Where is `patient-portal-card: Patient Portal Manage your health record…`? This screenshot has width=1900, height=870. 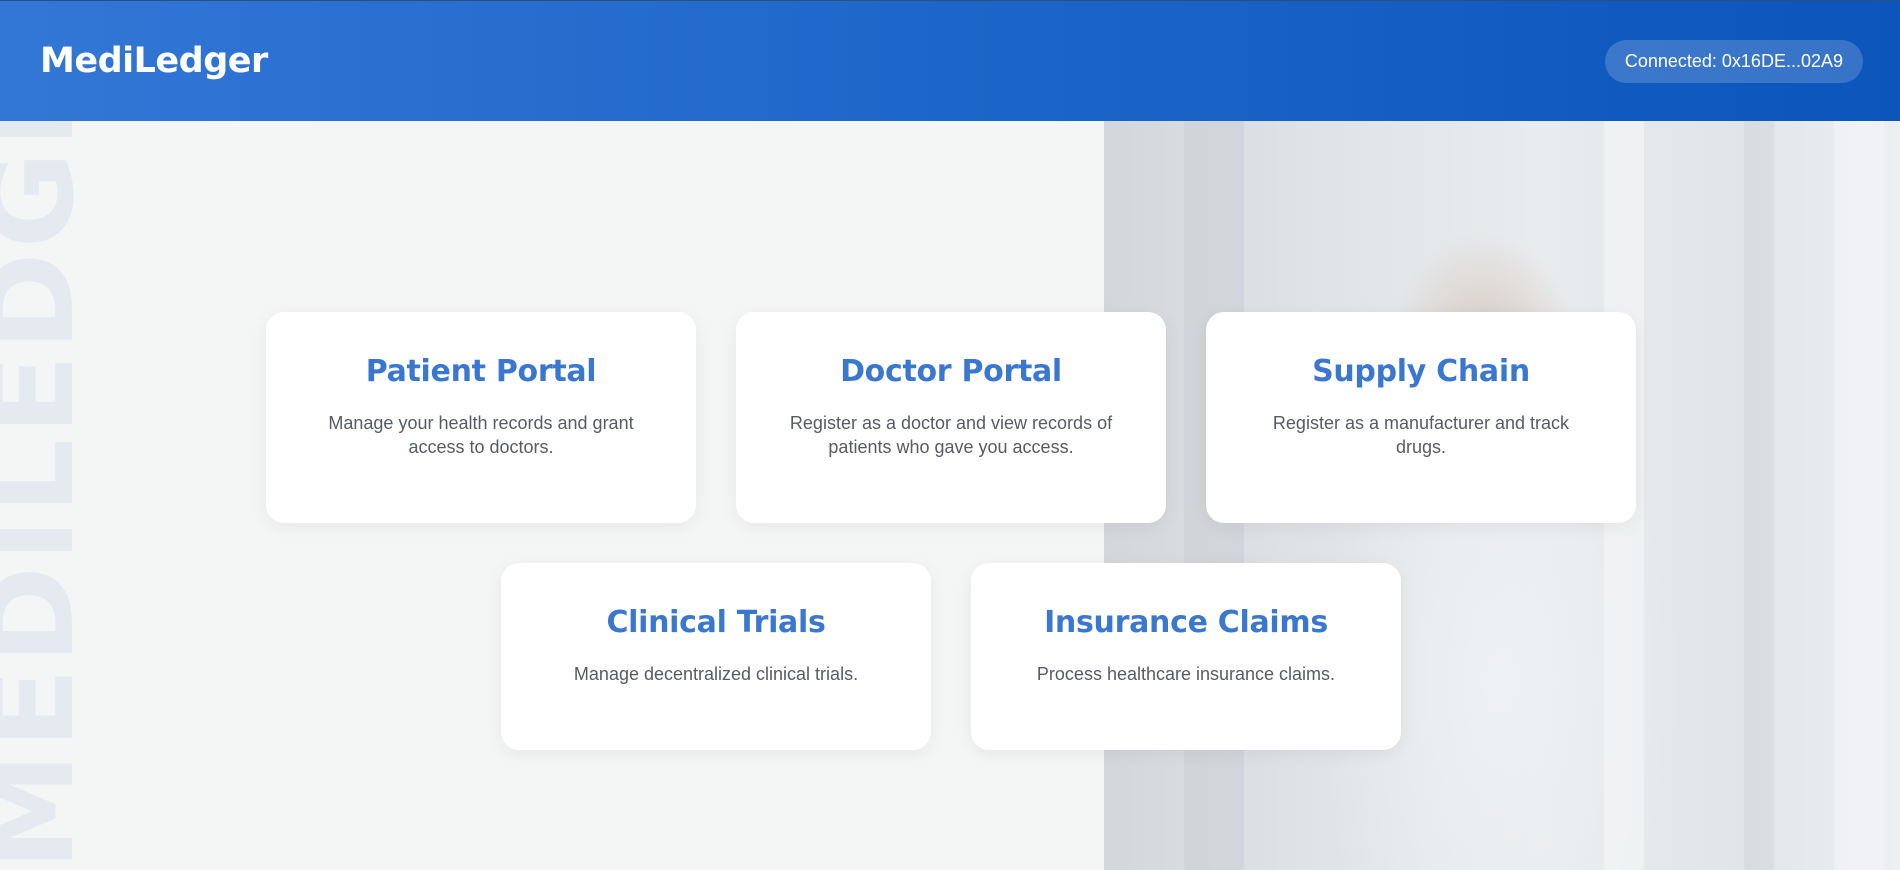 patient-portal-card: Patient Portal Manage your health record… is located at coordinates (481, 417).